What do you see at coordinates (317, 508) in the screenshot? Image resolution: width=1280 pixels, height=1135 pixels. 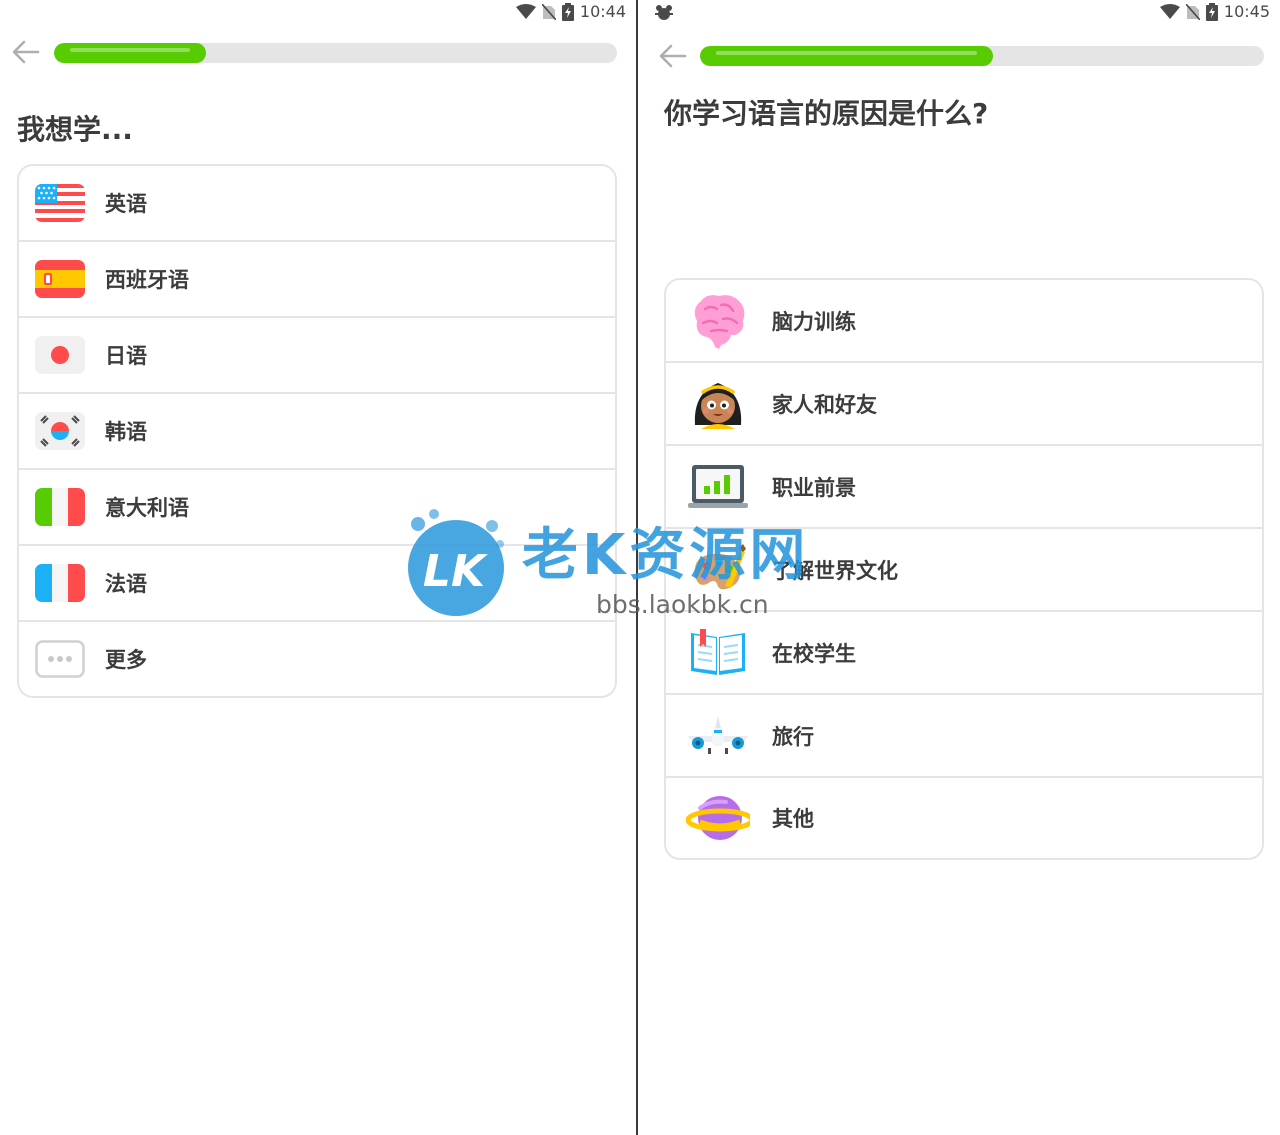 I see `language-option-italian: 意大利语` at bounding box center [317, 508].